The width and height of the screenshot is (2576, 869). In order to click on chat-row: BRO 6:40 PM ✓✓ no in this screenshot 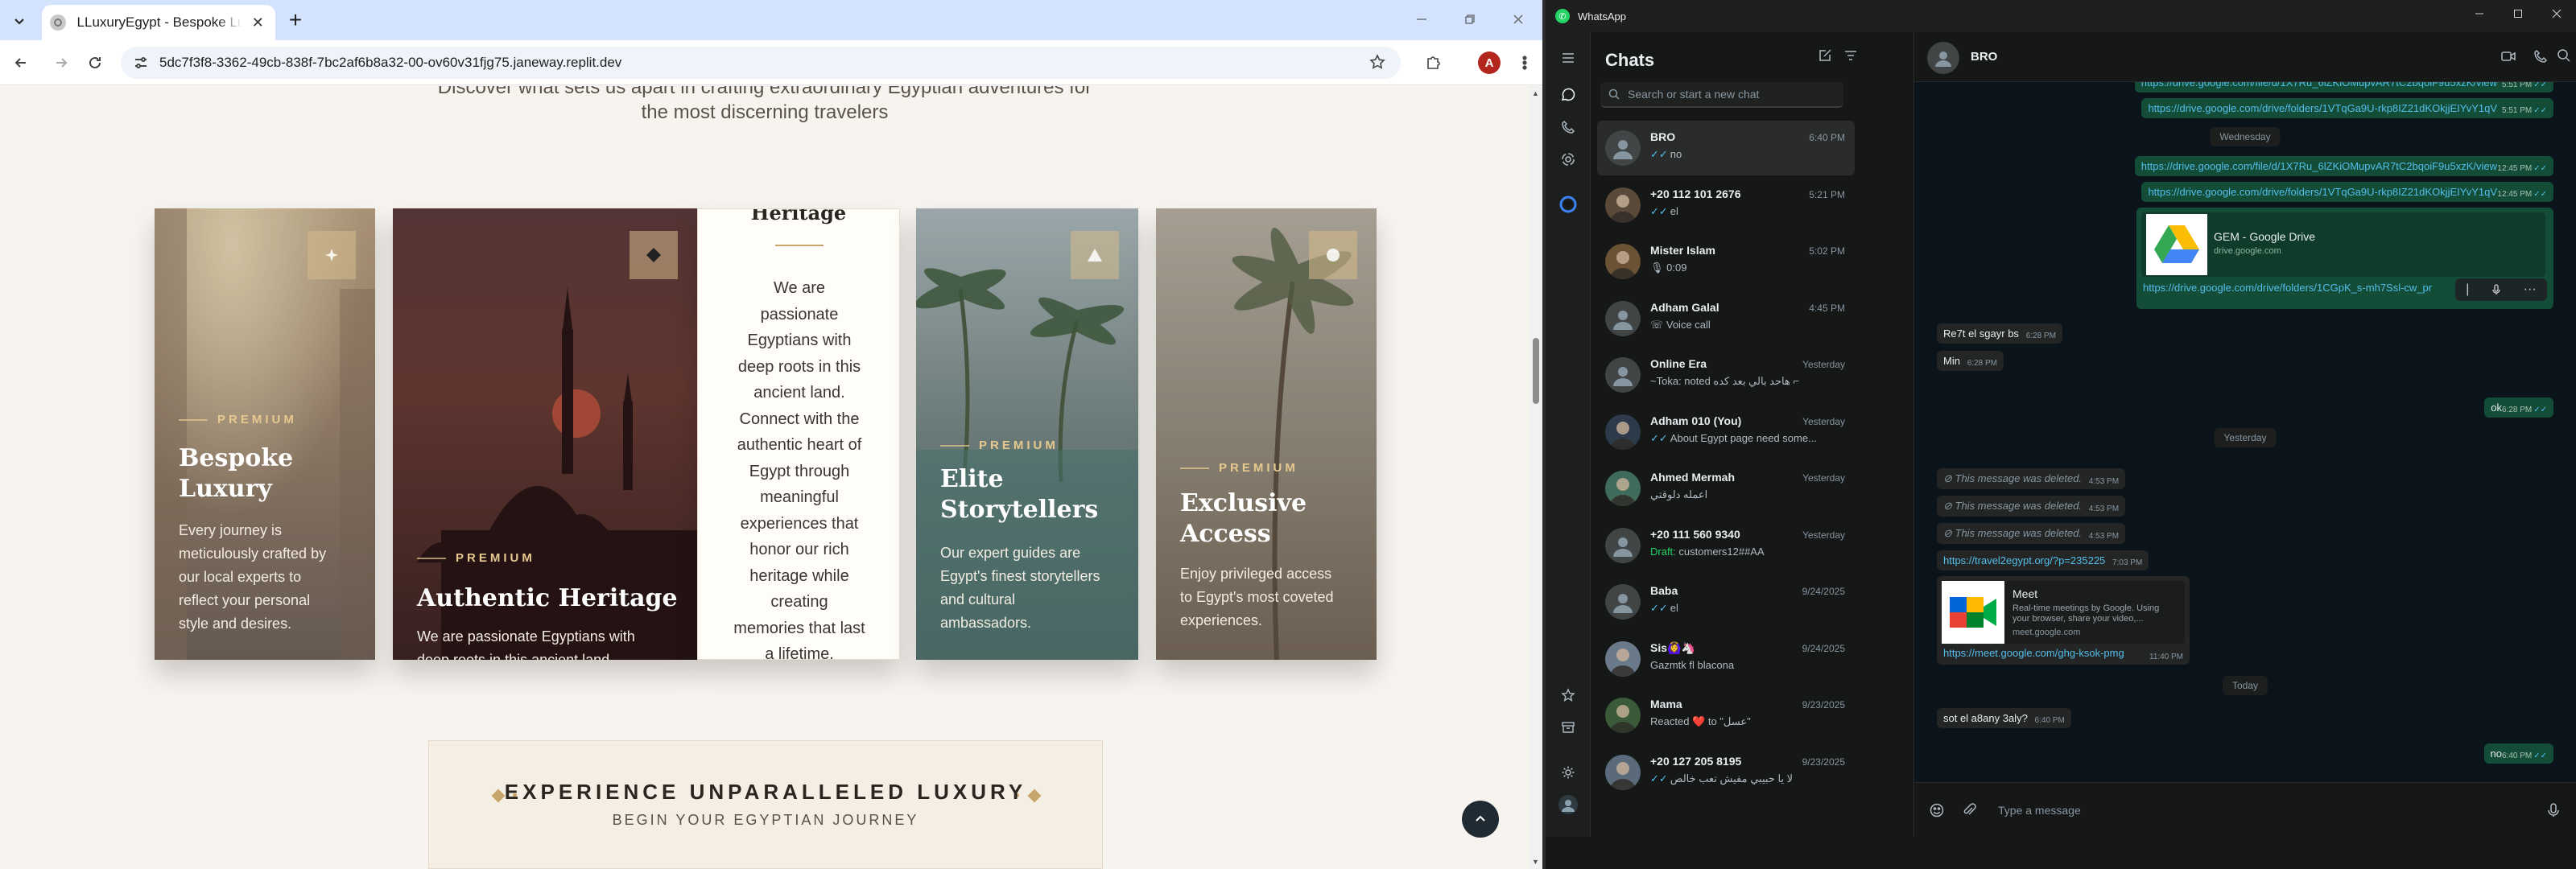, I will do `click(1726, 148)`.